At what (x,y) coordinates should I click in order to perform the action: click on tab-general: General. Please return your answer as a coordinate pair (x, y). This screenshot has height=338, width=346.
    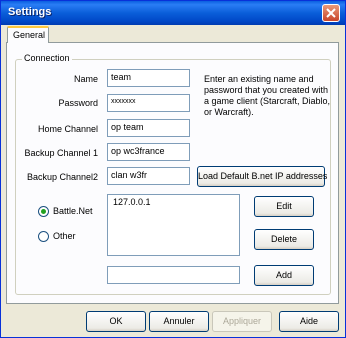
    Looking at the image, I should click on (28, 34).